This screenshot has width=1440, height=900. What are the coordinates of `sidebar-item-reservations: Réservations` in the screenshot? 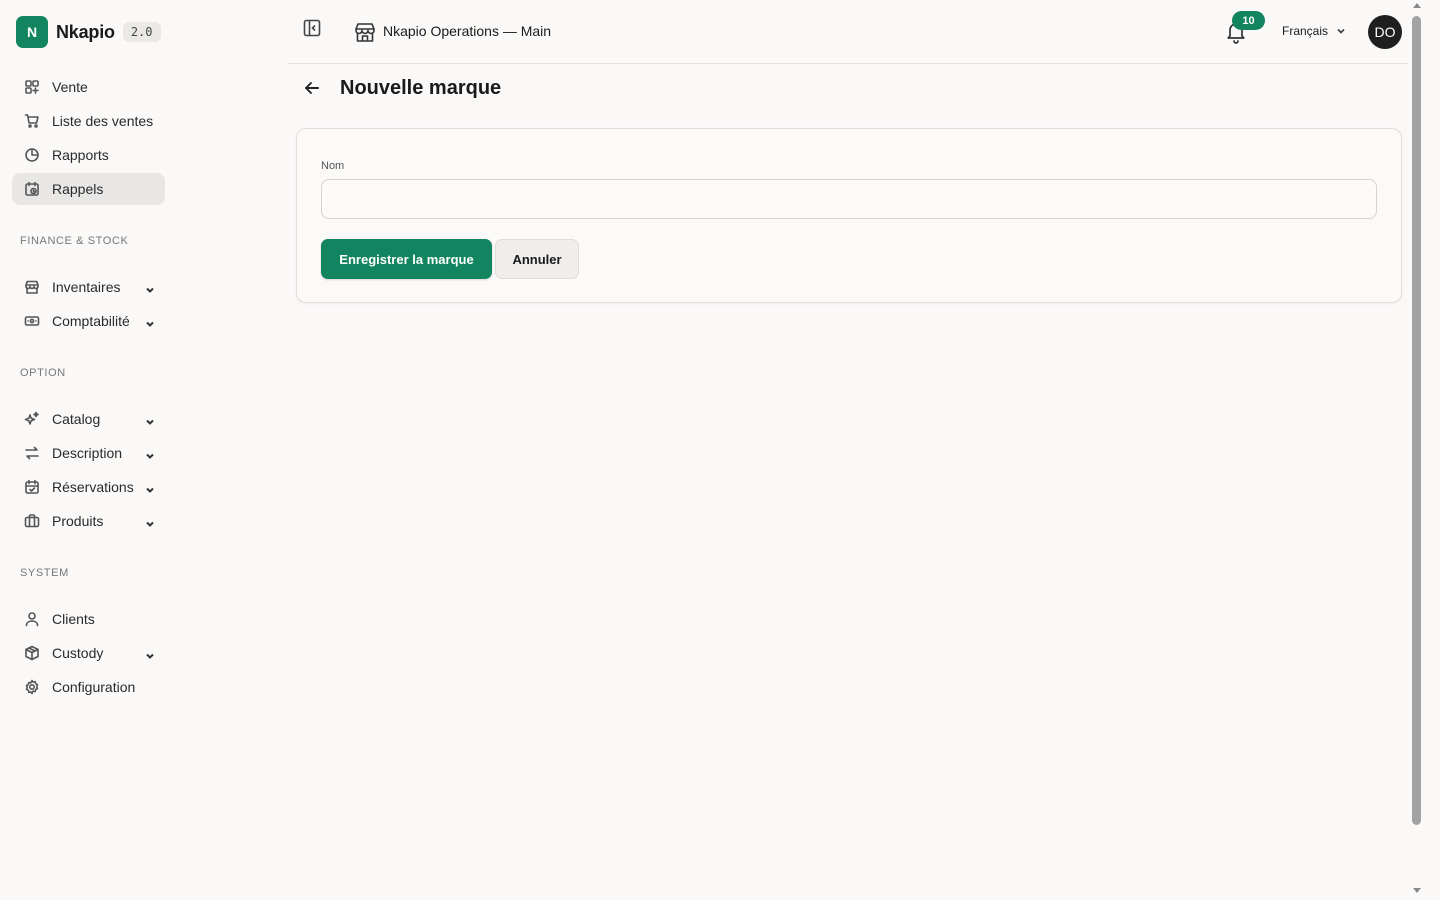 It's located at (88, 487).